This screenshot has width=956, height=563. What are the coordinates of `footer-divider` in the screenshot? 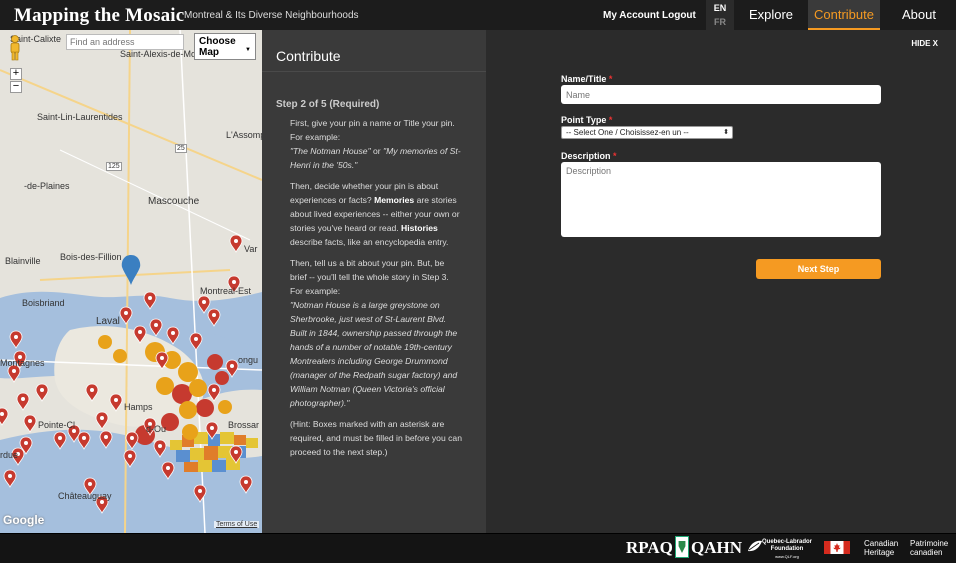 It's located at (478, 533).